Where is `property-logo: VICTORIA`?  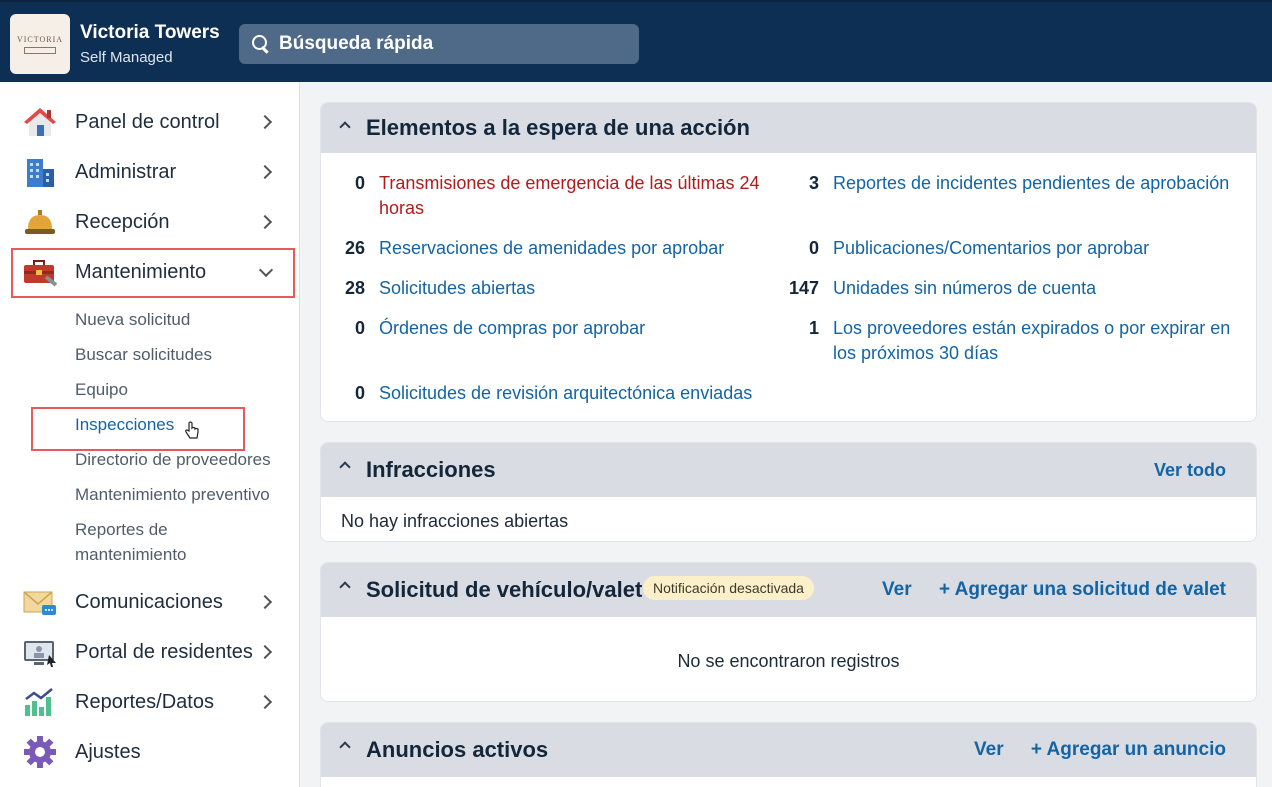 property-logo: VICTORIA is located at coordinates (40, 44).